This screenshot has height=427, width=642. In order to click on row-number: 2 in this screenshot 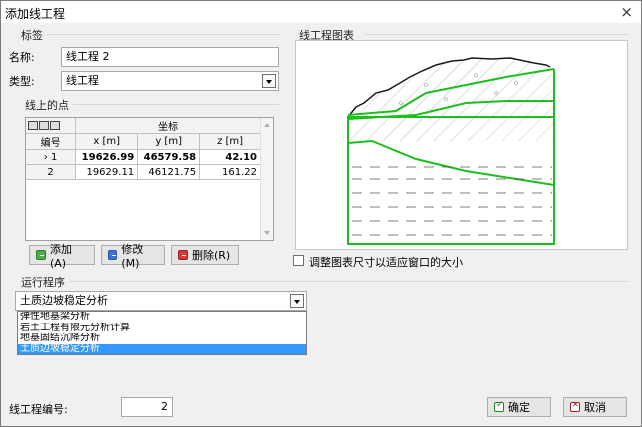, I will do `click(50, 172)`.